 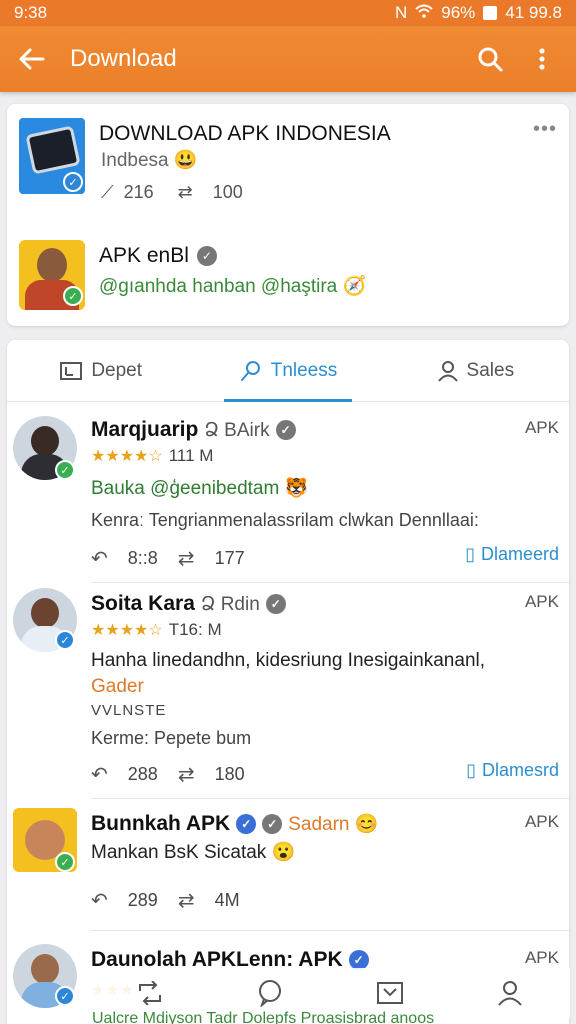 What do you see at coordinates (227, 192) in the screenshot?
I see `repost-count: 100` at bounding box center [227, 192].